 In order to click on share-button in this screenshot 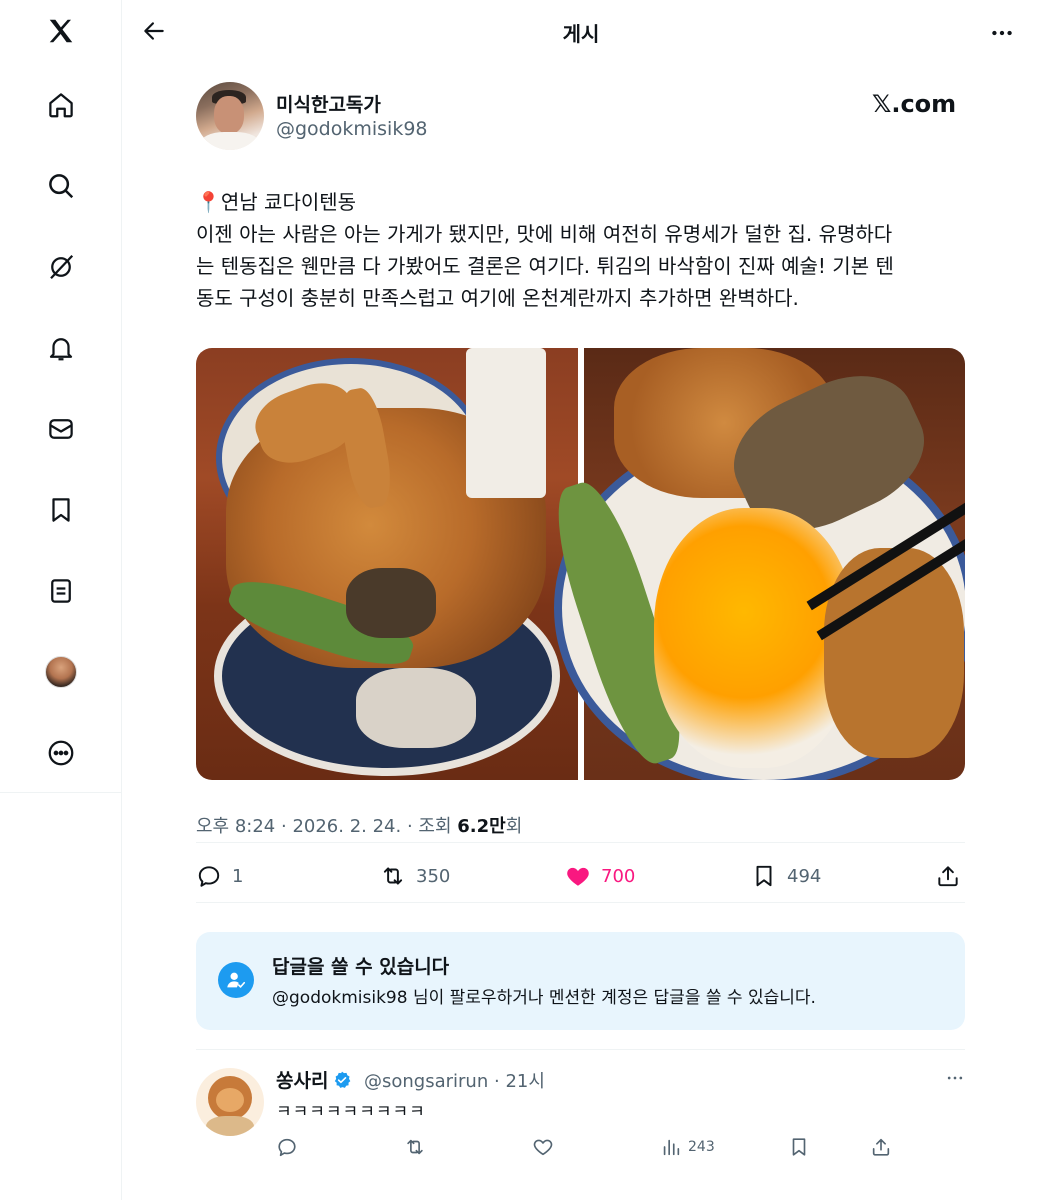, I will do `click(948, 876)`.